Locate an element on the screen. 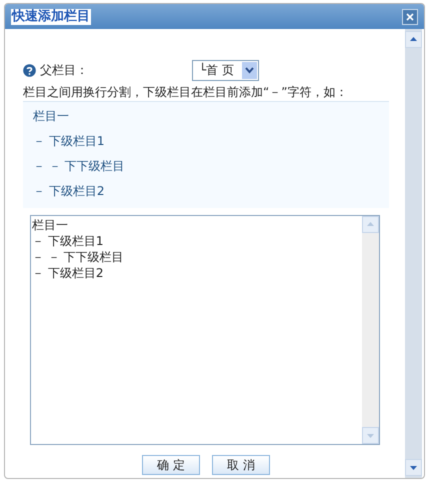 This screenshot has width=430, height=482. example-line: － 下级栏目1 is located at coordinates (69, 141).